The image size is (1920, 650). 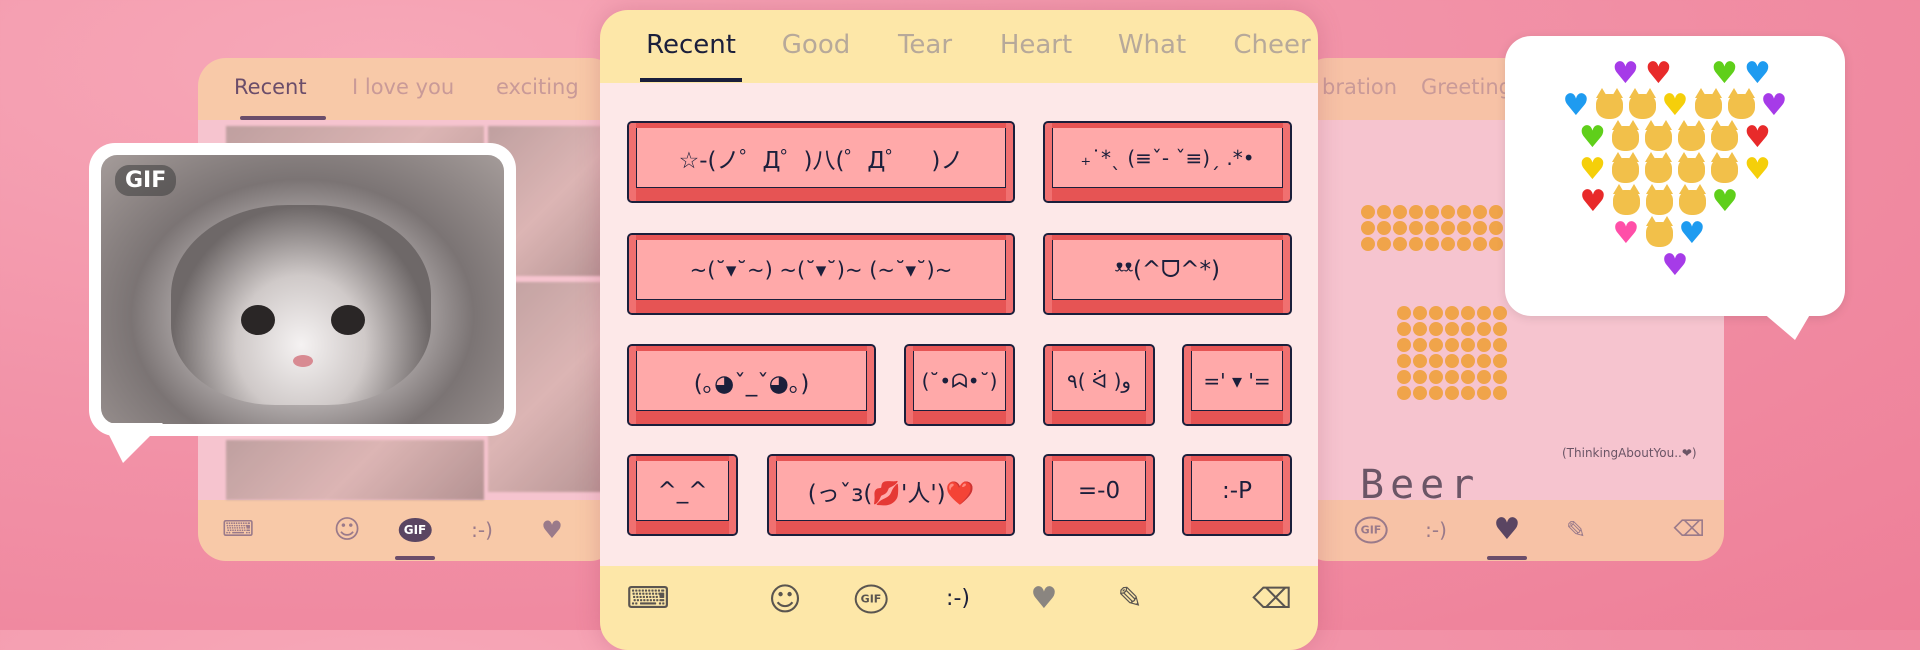 What do you see at coordinates (303, 361) in the screenshot?
I see `cat-nose` at bounding box center [303, 361].